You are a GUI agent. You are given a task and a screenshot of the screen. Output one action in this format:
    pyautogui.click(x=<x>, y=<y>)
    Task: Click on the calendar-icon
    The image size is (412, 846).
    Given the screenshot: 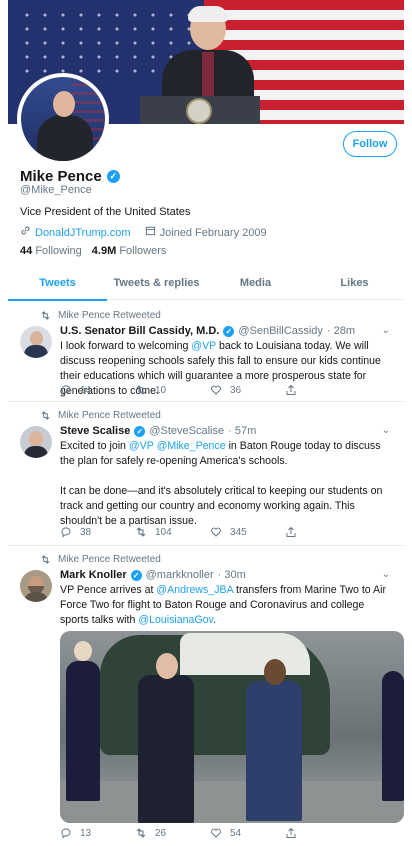 What is the action you would take?
    pyautogui.click(x=150, y=231)
    